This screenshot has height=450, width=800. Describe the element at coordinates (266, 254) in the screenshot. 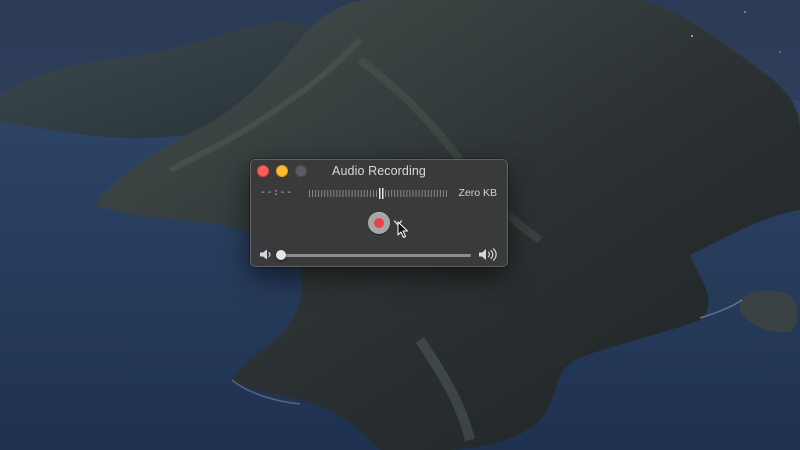

I see `speaker-low-icon` at that location.